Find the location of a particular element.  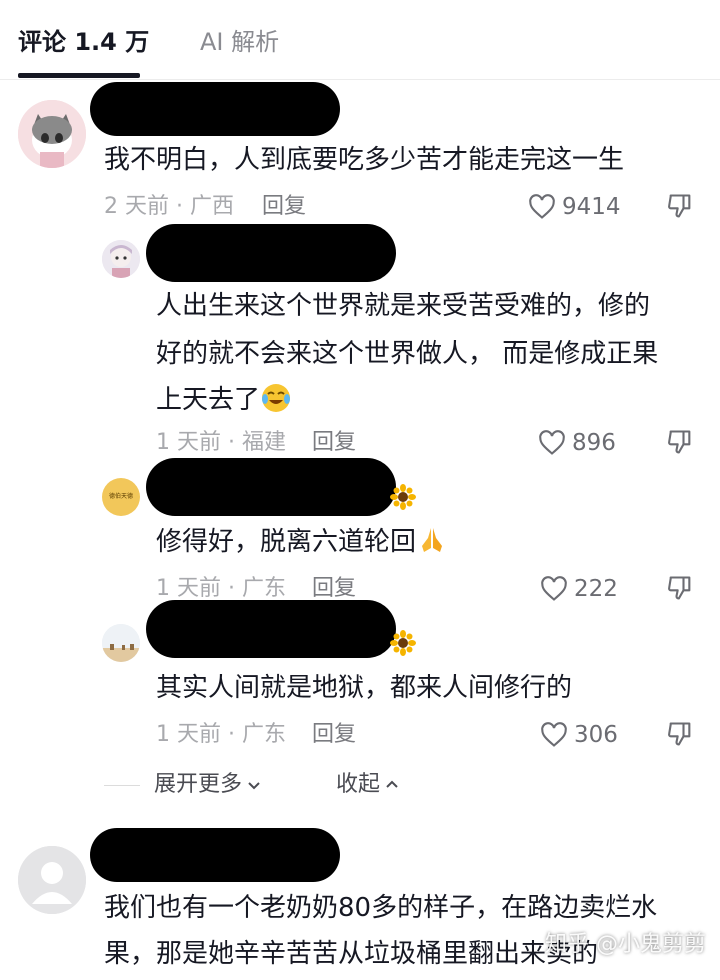

collapse-button: 收起 is located at coordinates (368, 785).